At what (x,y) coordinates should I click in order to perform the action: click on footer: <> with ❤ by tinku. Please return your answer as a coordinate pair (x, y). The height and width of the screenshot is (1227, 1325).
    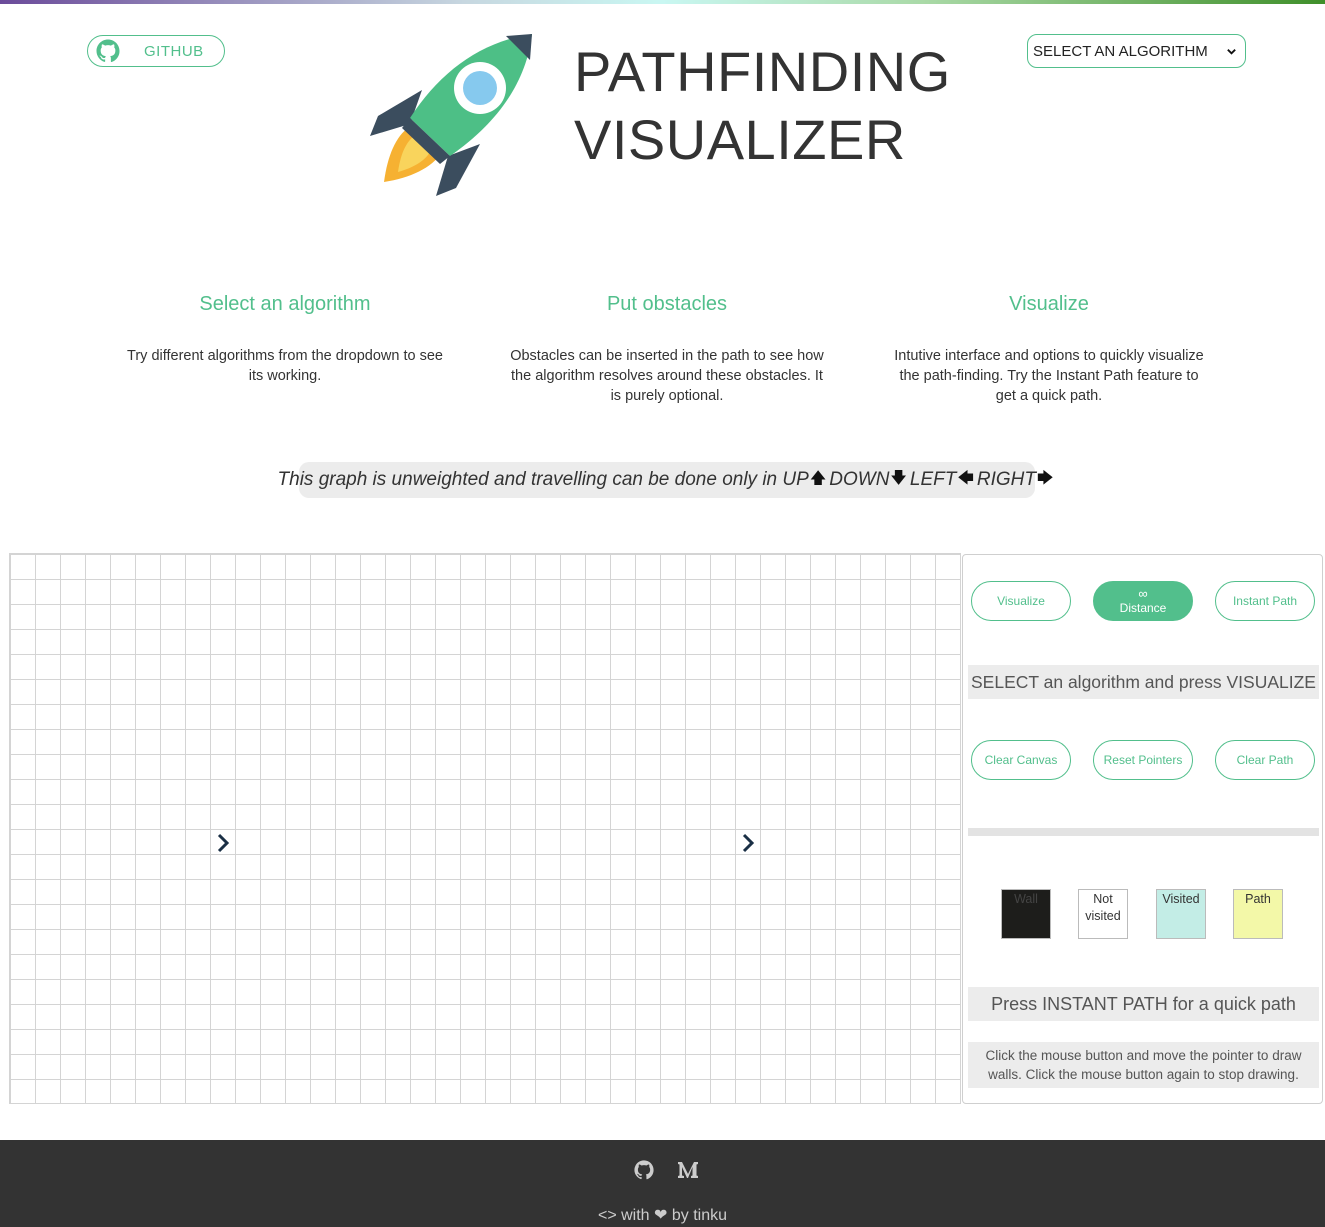
    Looking at the image, I should click on (662, 1183).